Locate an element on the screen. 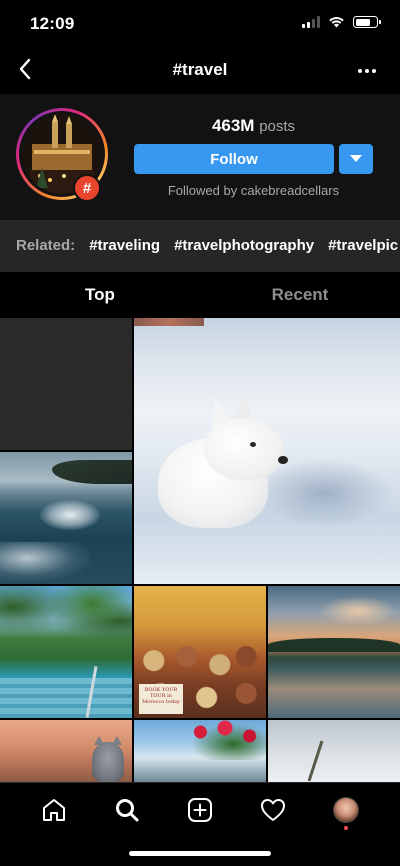  tab-top: Top is located at coordinates (100, 295).